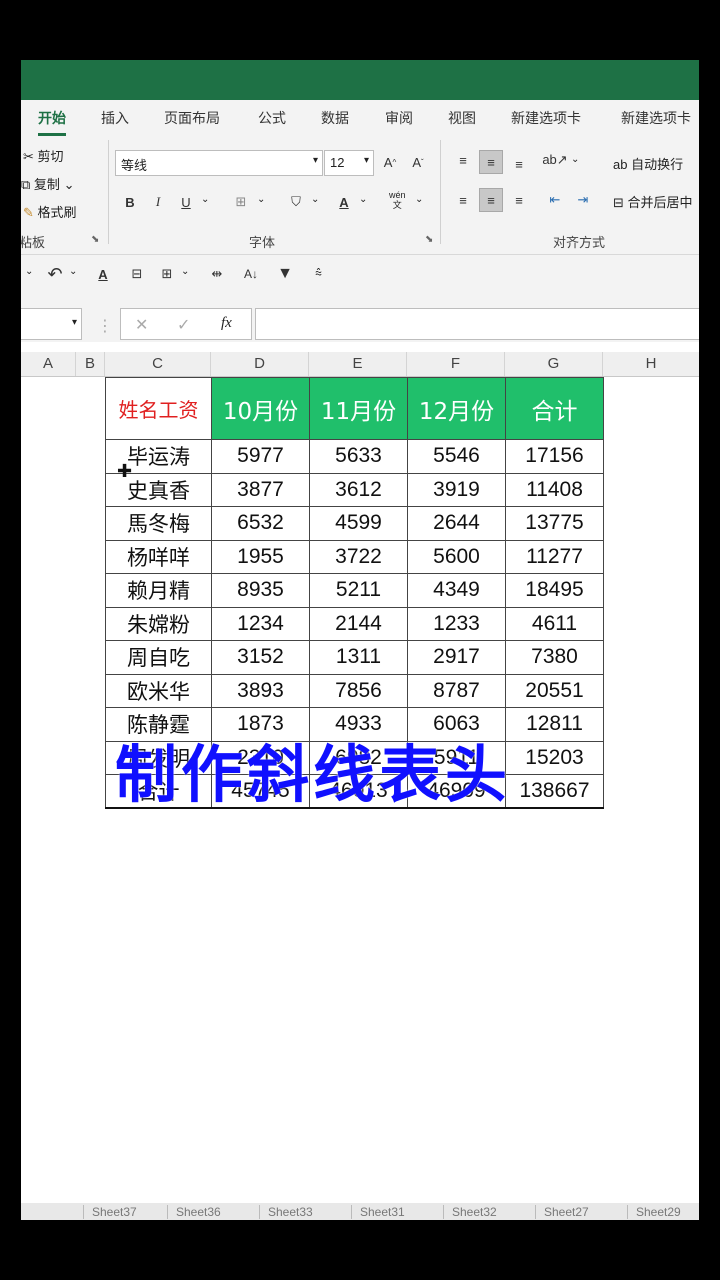  Describe the element at coordinates (50, 211) in the screenshot. I see `format-painter-button: ✎ 格式刷` at that location.